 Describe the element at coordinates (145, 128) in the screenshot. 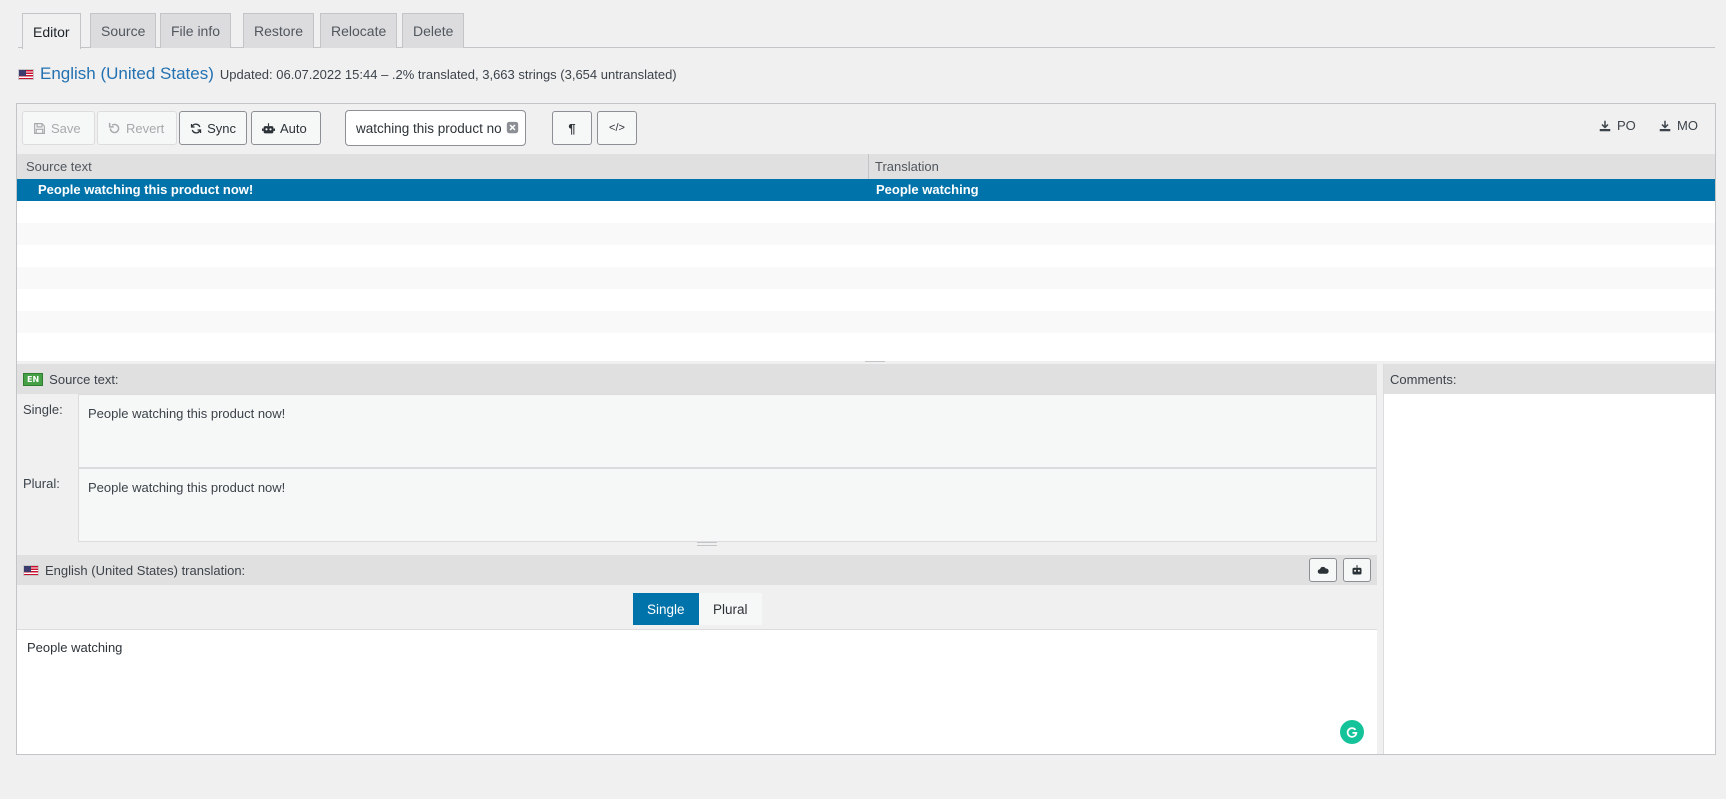

I see `revert-label: Revert` at that location.